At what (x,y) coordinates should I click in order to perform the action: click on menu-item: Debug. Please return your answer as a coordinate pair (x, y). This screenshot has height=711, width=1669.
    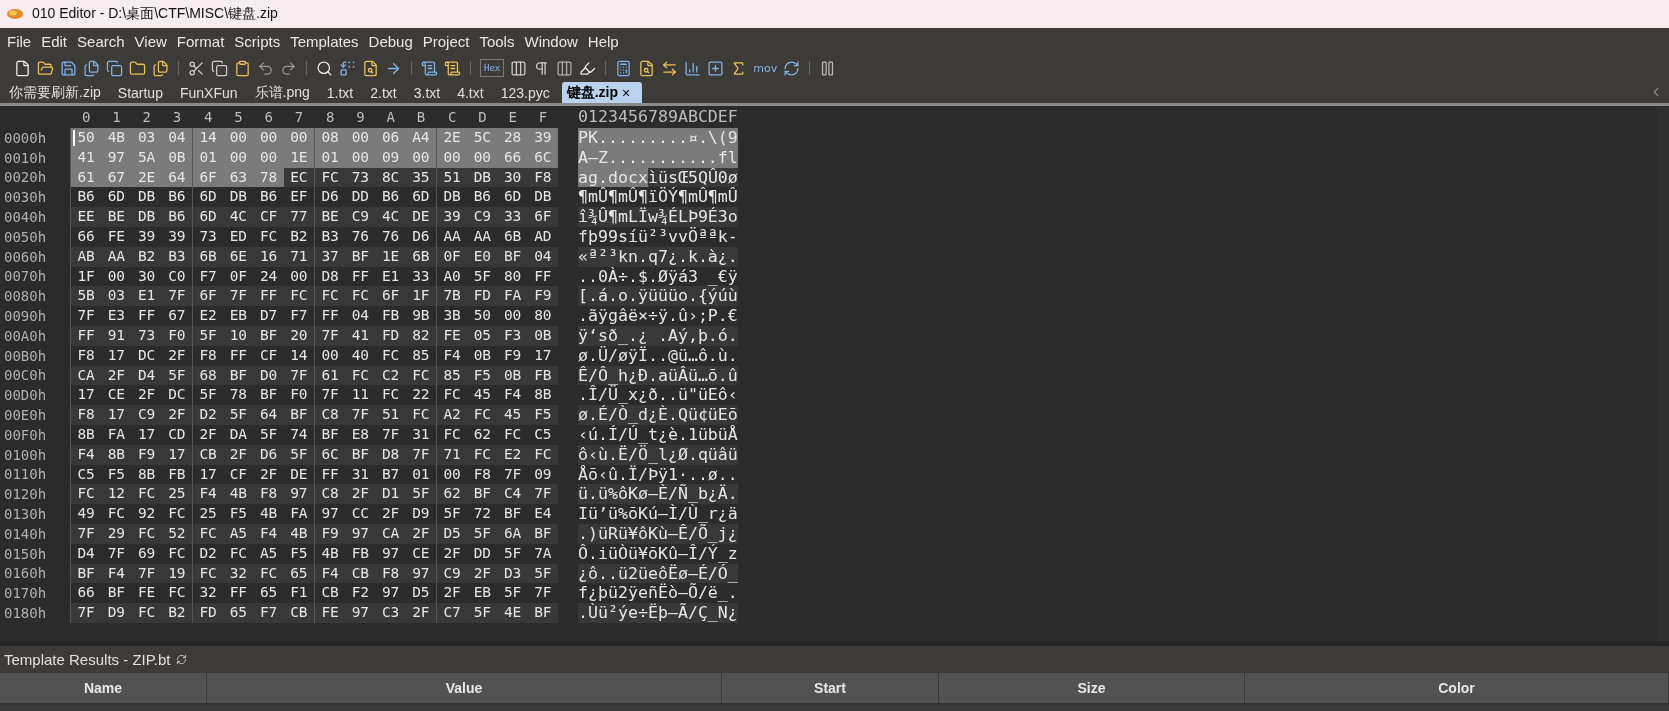
    Looking at the image, I should click on (392, 41).